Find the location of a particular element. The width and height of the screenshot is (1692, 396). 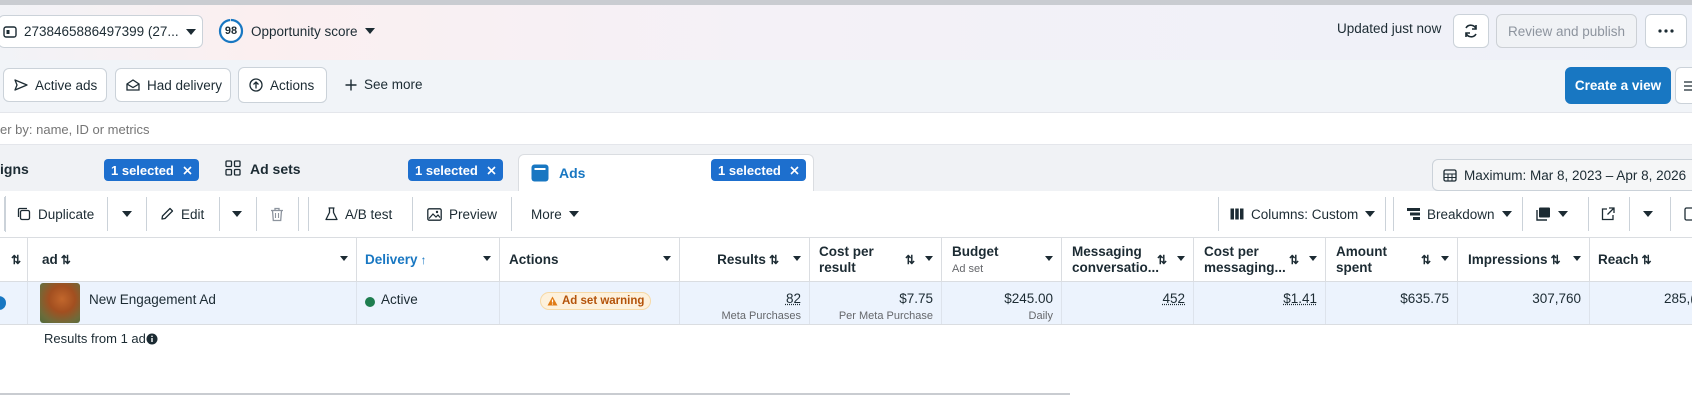

messaging-value: 452 is located at coordinates (1123, 298).